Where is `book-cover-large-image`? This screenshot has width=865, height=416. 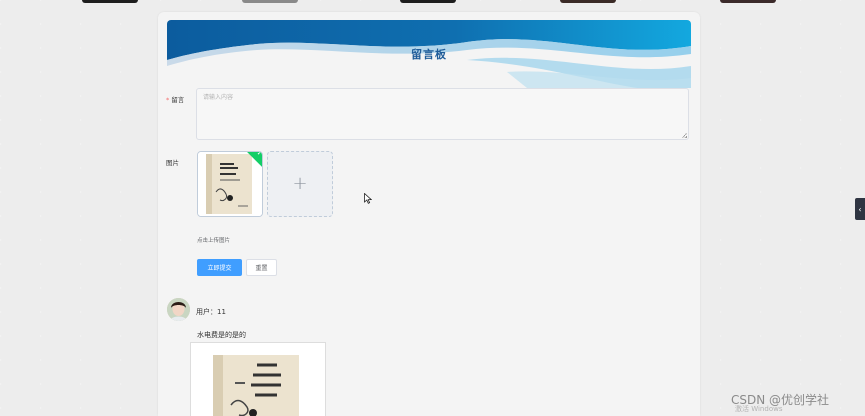
book-cover-large-image is located at coordinates (258, 379).